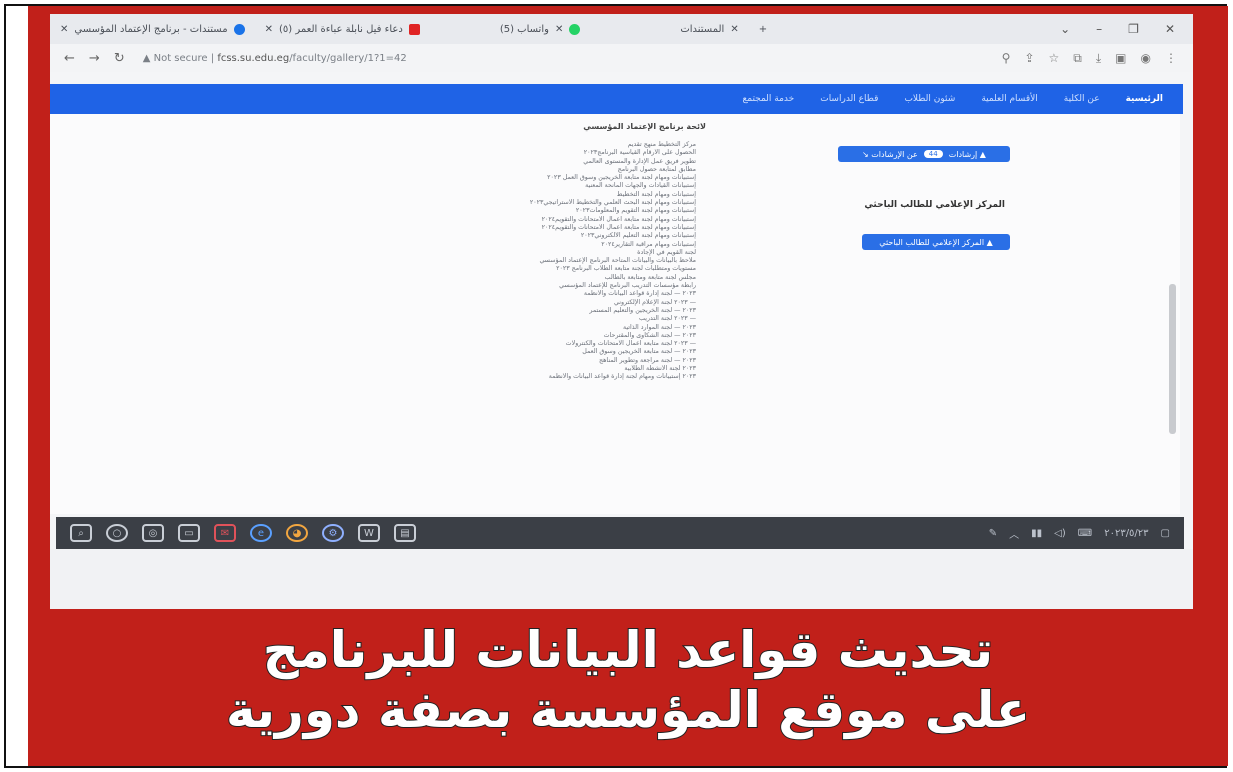 Image resolution: width=1233 pixels, height=772 pixels. I want to click on nav-item: الأقسام العلمية, so click(1009, 99).